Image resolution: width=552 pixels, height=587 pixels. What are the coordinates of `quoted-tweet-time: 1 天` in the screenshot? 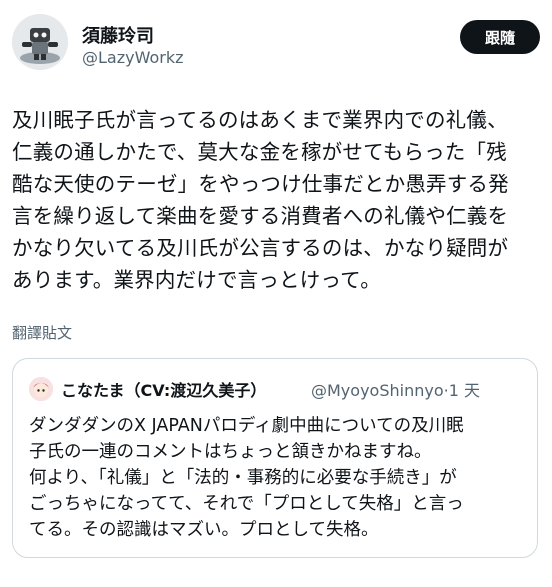 It's located at (464, 390).